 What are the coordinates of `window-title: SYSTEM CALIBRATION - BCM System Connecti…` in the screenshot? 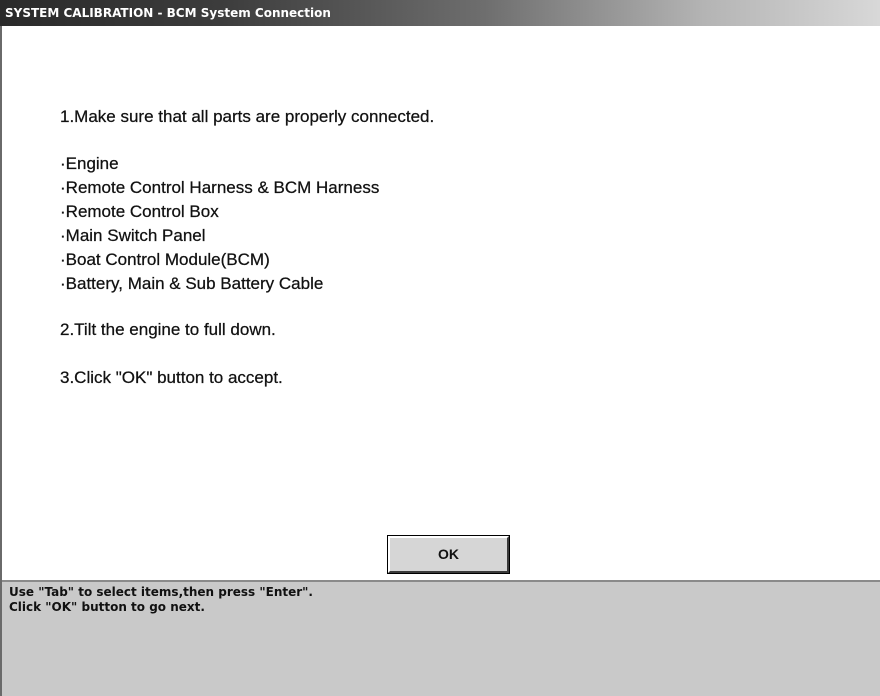 It's located at (440, 13).